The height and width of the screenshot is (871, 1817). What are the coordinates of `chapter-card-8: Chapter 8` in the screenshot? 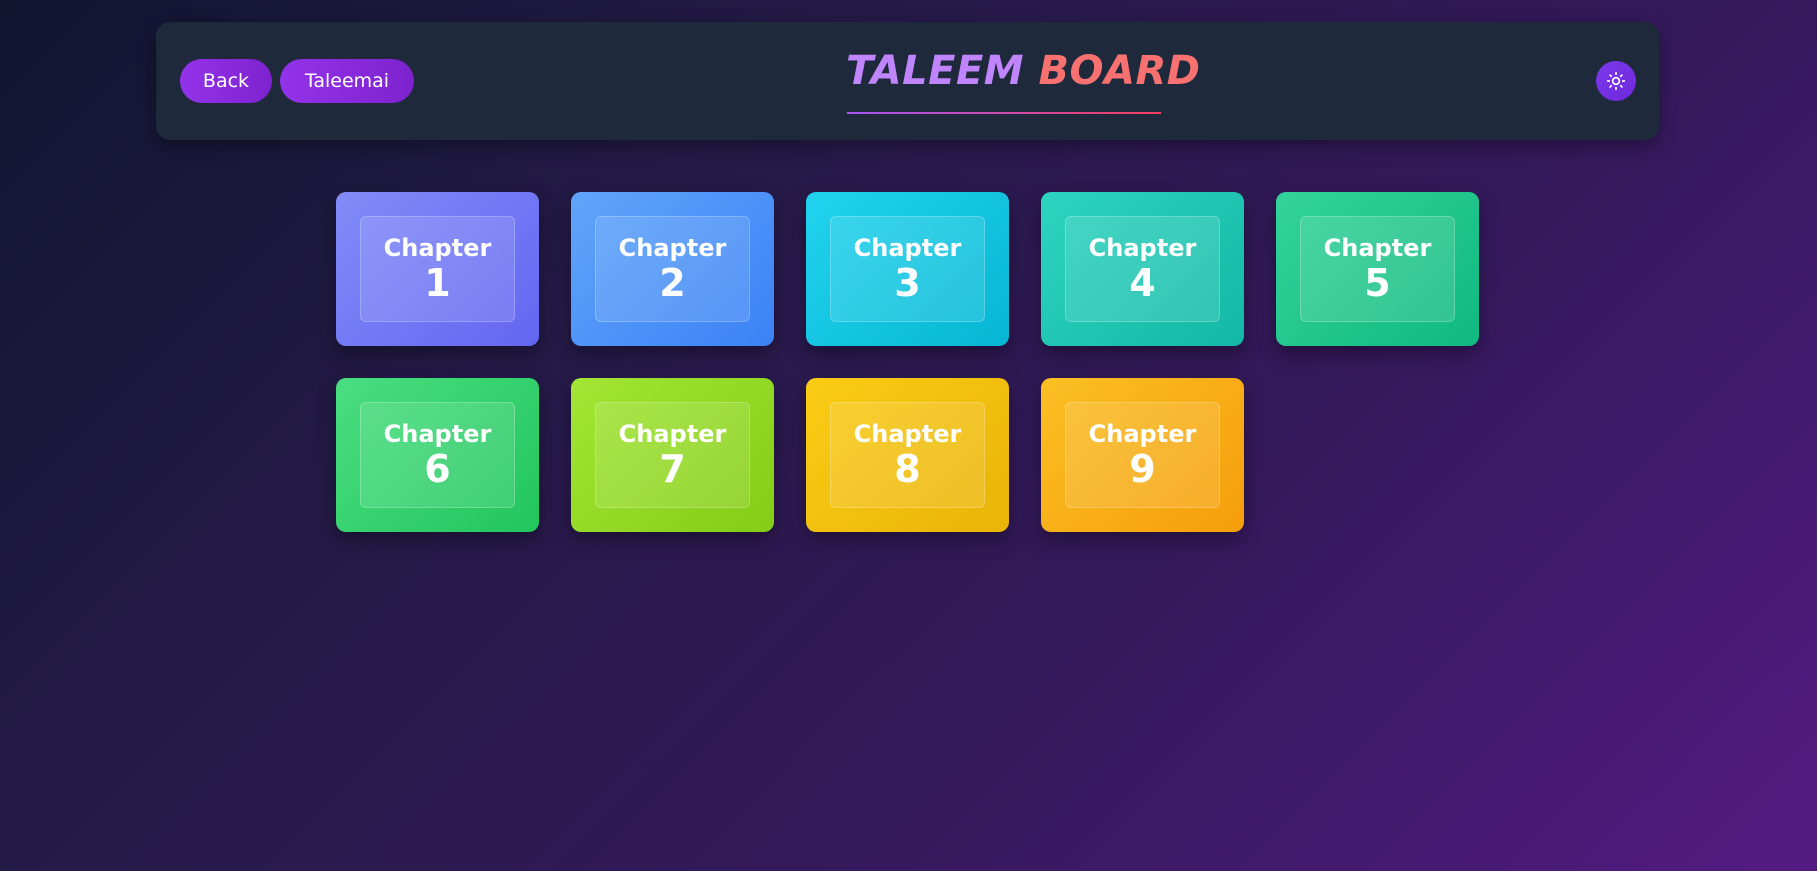 It's located at (907, 455).